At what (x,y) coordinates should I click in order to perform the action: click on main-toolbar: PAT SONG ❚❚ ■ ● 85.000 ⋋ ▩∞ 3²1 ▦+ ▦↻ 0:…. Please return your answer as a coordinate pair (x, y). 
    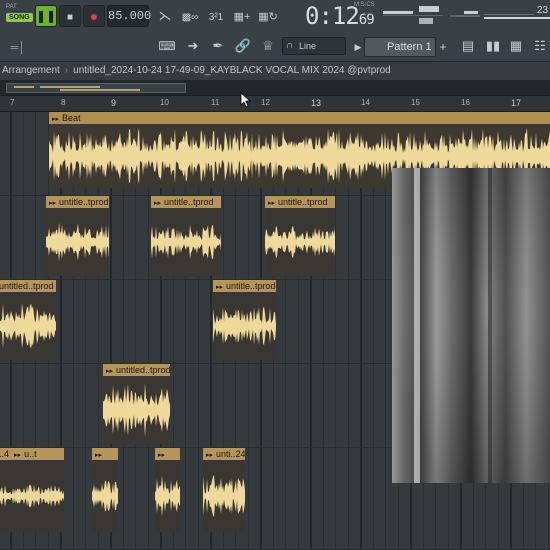
    Looking at the image, I should click on (275, 31).